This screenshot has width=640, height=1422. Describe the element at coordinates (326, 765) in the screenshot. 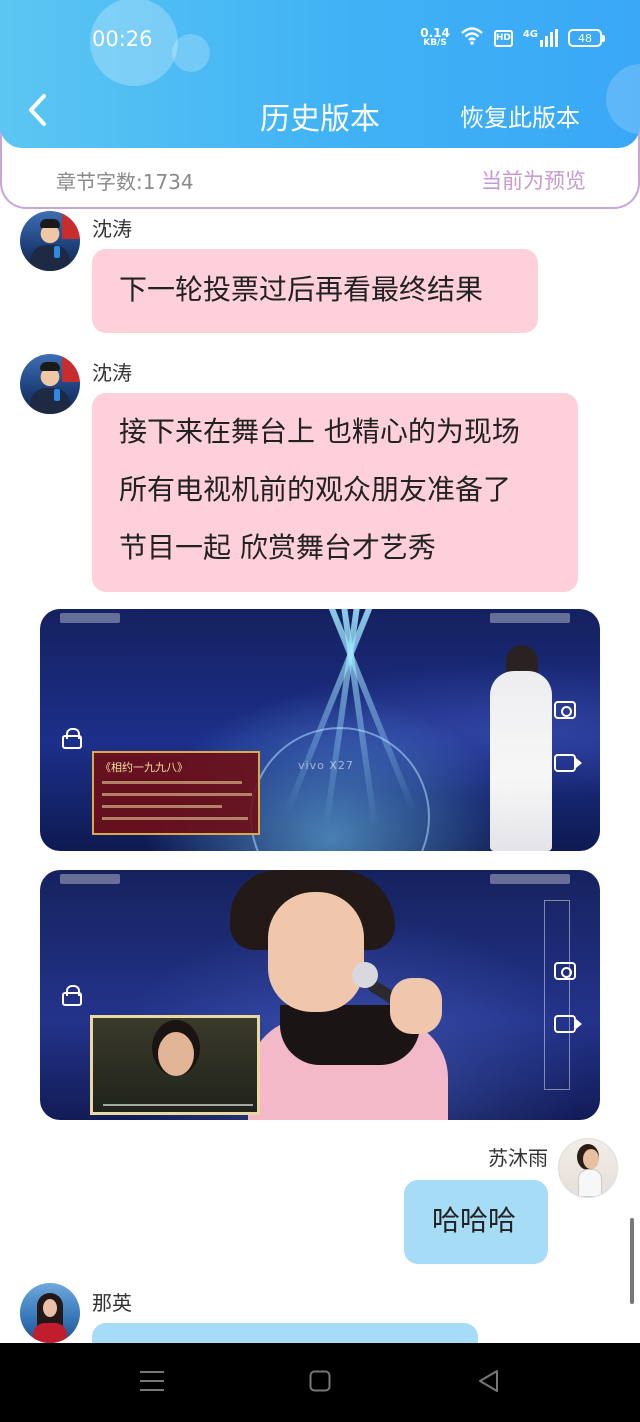

I see `sponsor-logo: vivo X27` at that location.